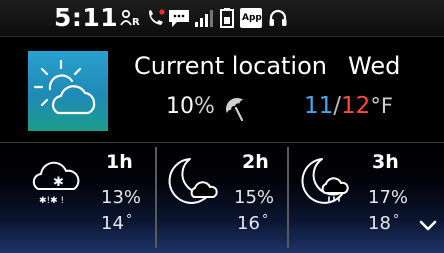 This screenshot has height=253, width=444. I want to click on current-weather-tile, so click(68, 91).